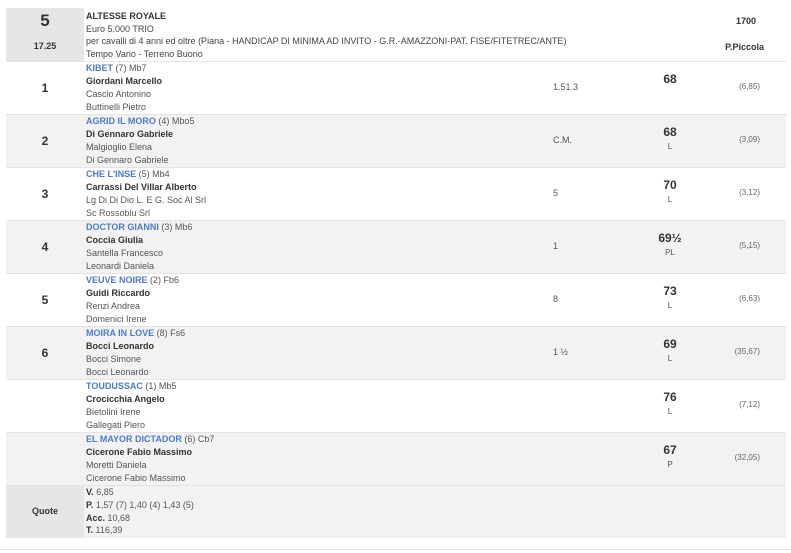  What do you see at coordinates (45, 459) in the screenshot?
I see `position-cell` at bounding box center [45, 459].